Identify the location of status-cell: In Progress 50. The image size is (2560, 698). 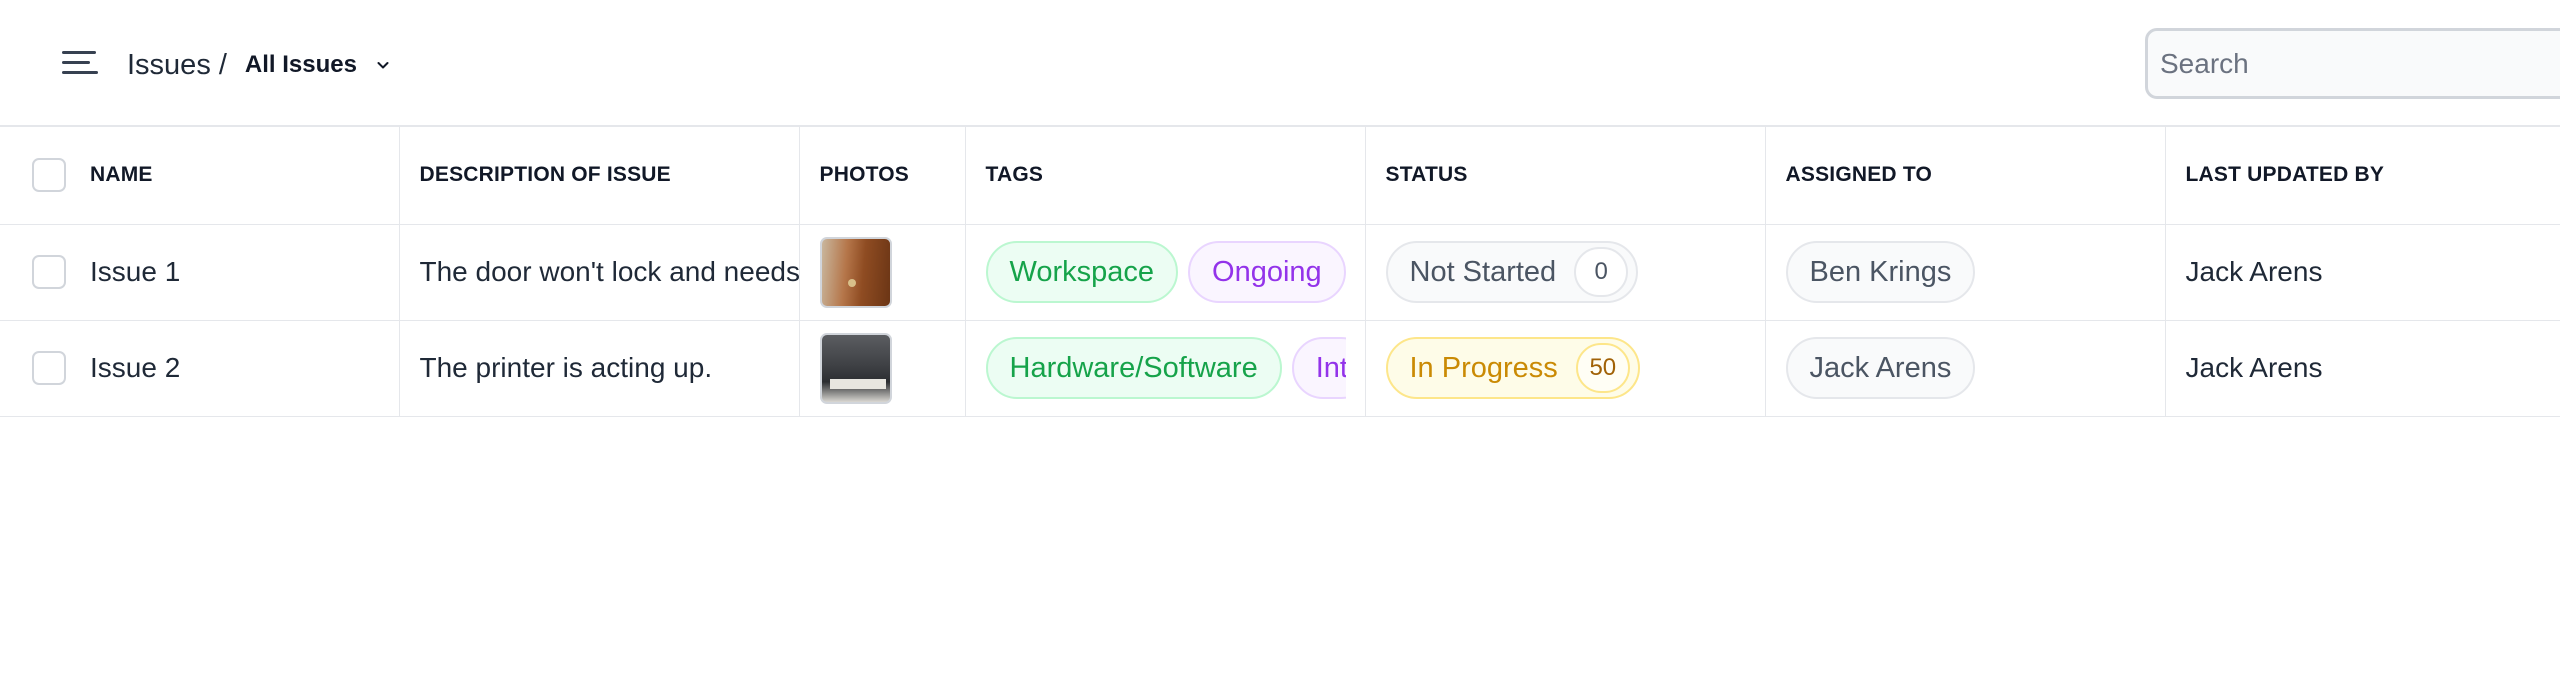
(1565, 368).